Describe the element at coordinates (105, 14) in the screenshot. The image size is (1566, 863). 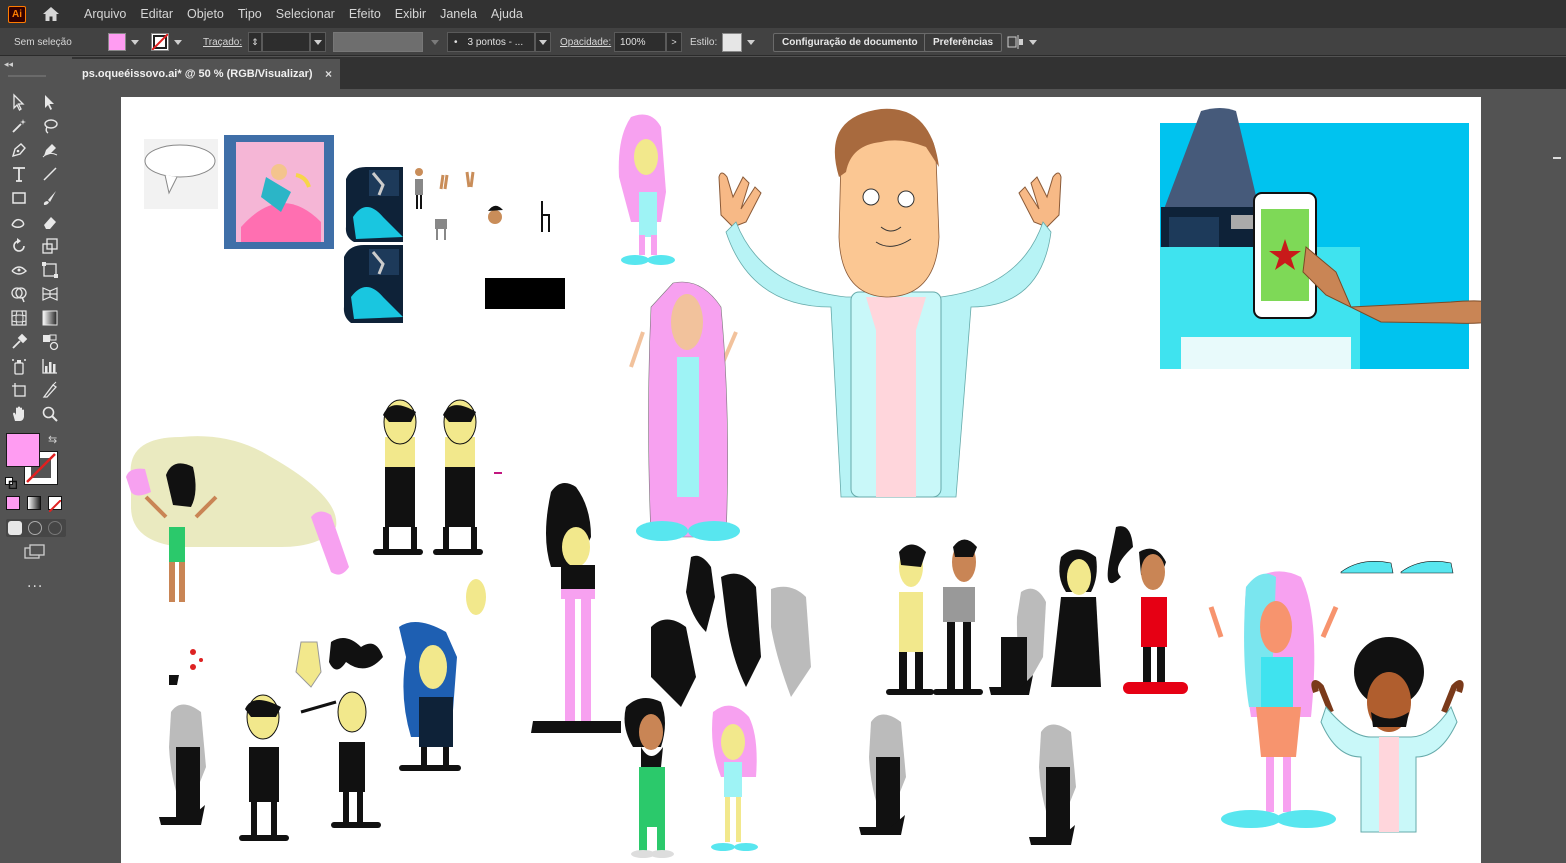
I see `menu-item-arquivo: Arquivo` at that location.